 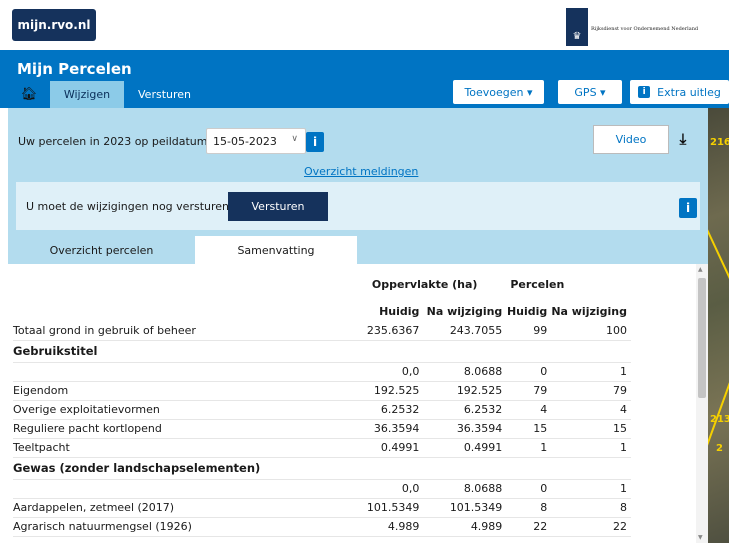 What do you see at coordinates (577, 27) in the screenshot?
I see `crown-emblem-icon: ♛` at bounding box center [577, 27].